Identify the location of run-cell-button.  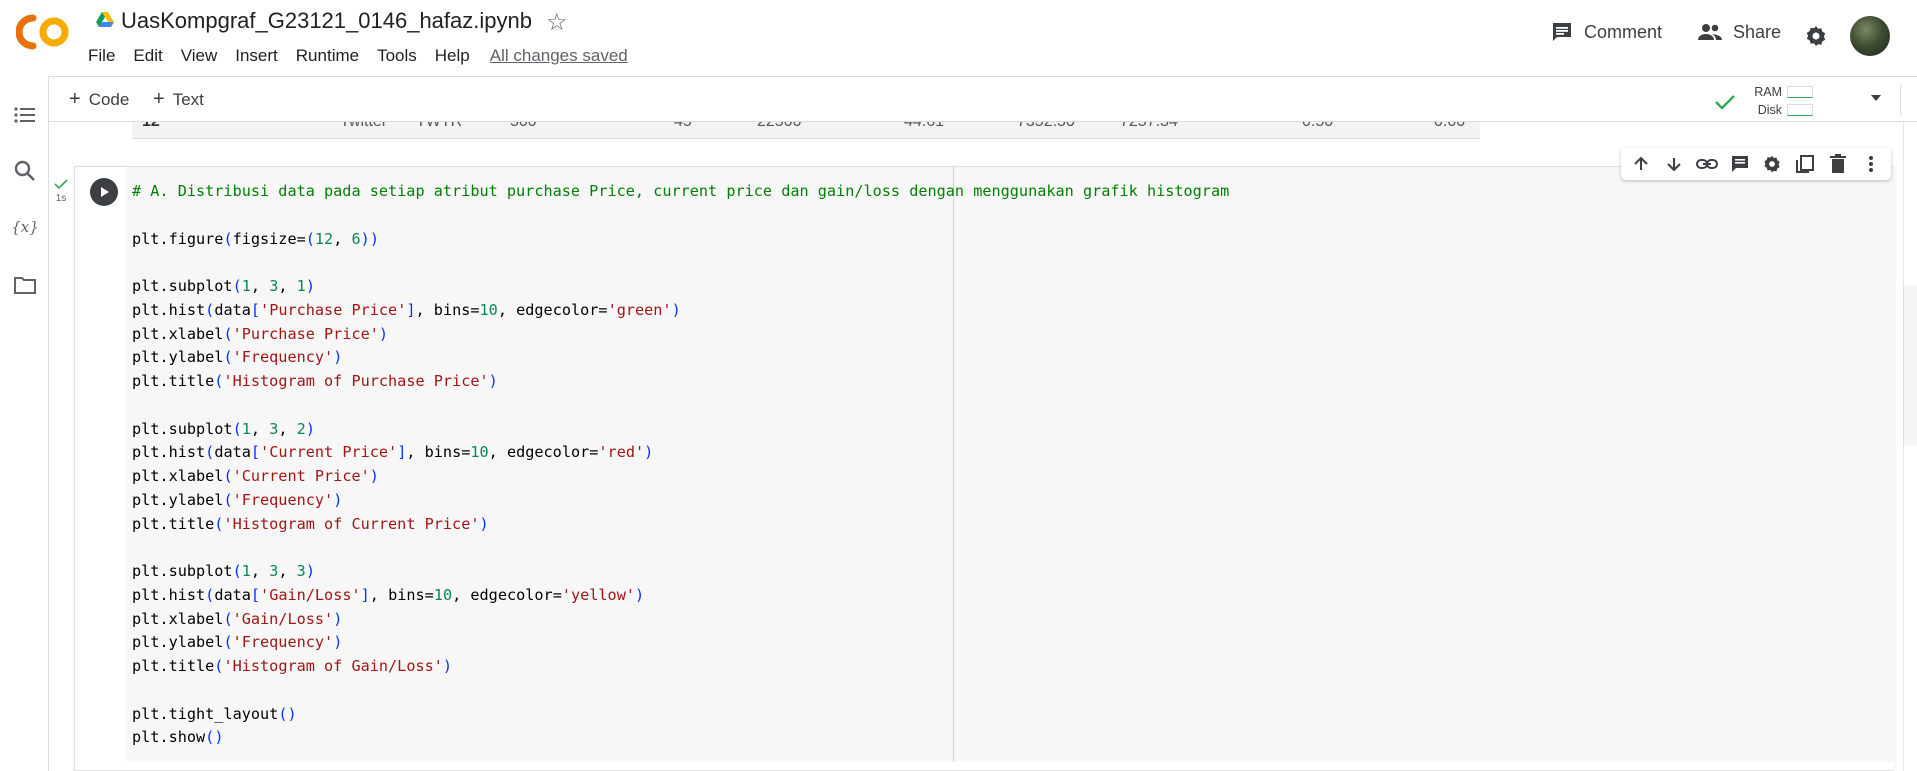
(104, 192).